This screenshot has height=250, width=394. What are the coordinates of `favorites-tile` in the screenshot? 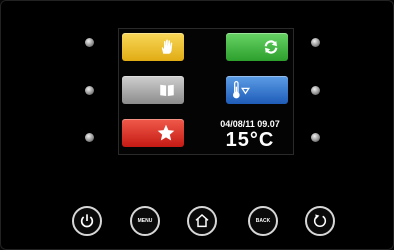 It's located at (153, 133).